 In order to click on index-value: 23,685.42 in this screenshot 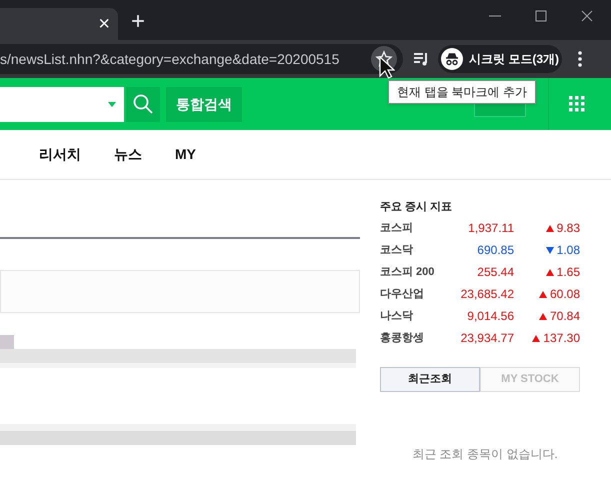, I will do `click(487, 294)`.